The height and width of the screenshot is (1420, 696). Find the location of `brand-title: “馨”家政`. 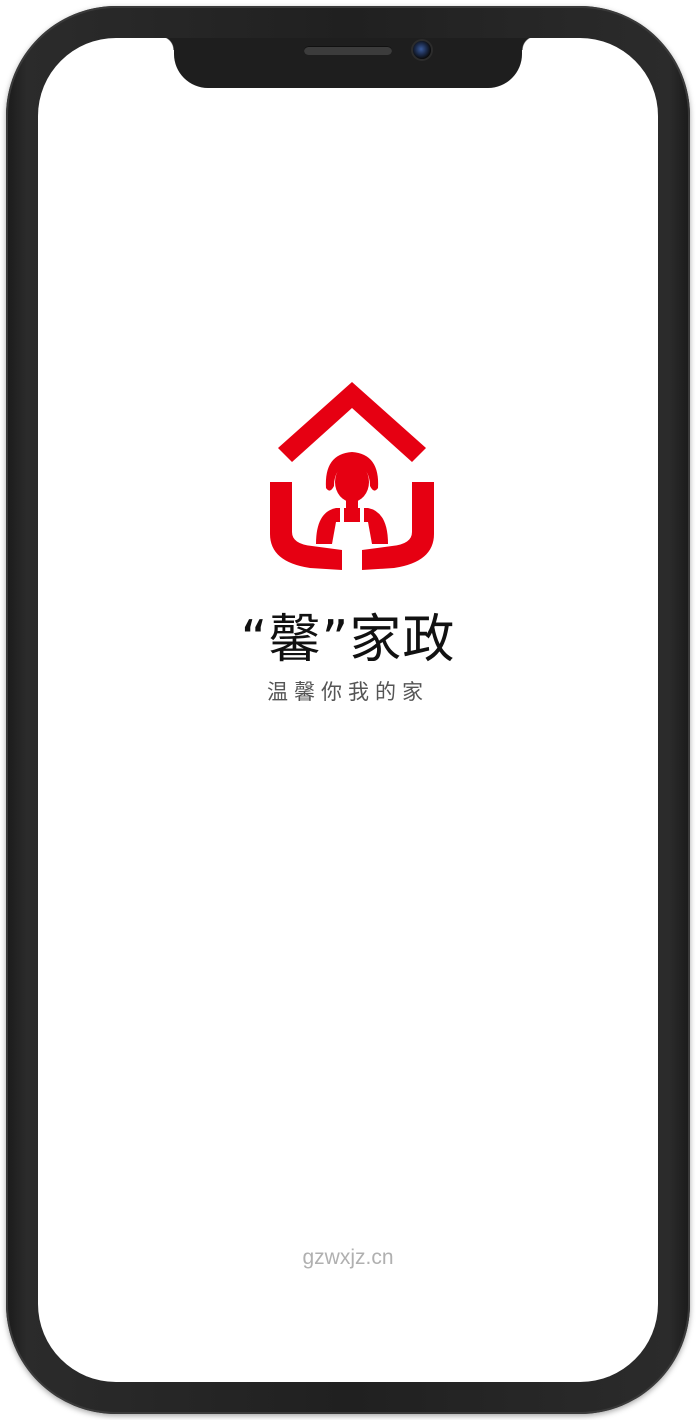

brand-title: “馨”家政 is located at coordinates (348, 640).